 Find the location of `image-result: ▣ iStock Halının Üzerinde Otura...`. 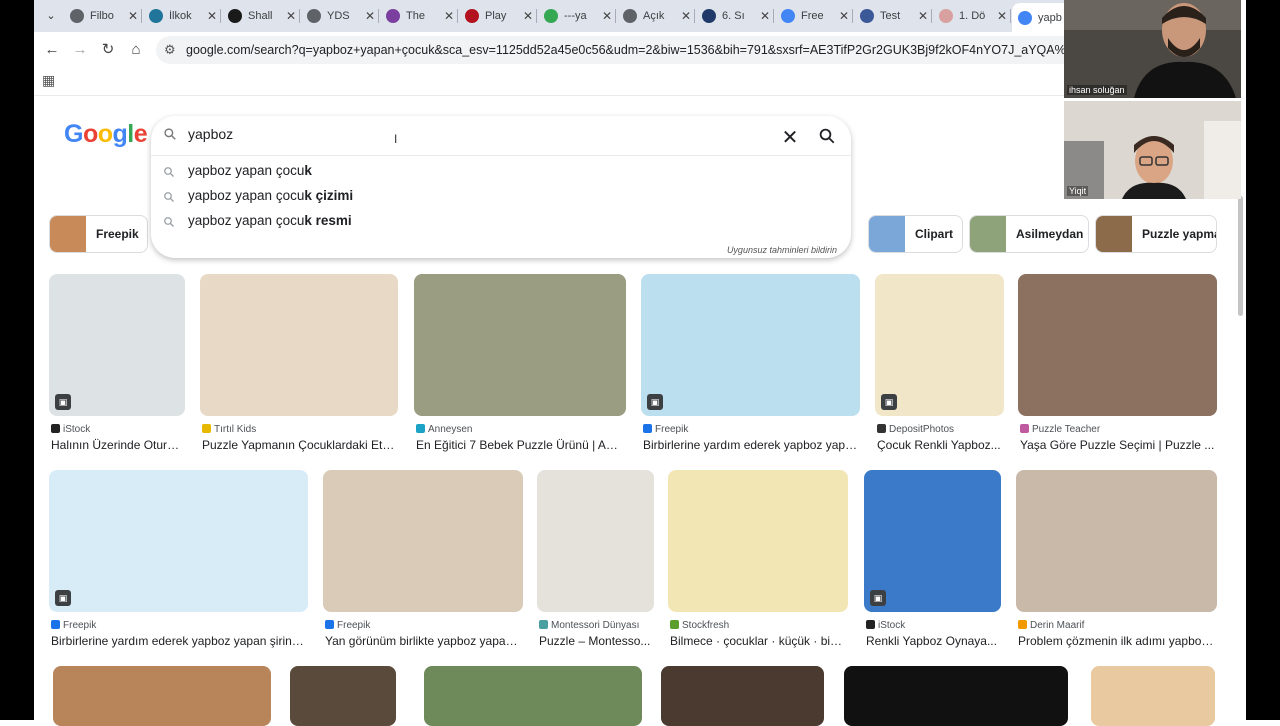

image-result: ▣ iStock Halının Üzerinde Otura... is located at coordinates (117, 363).